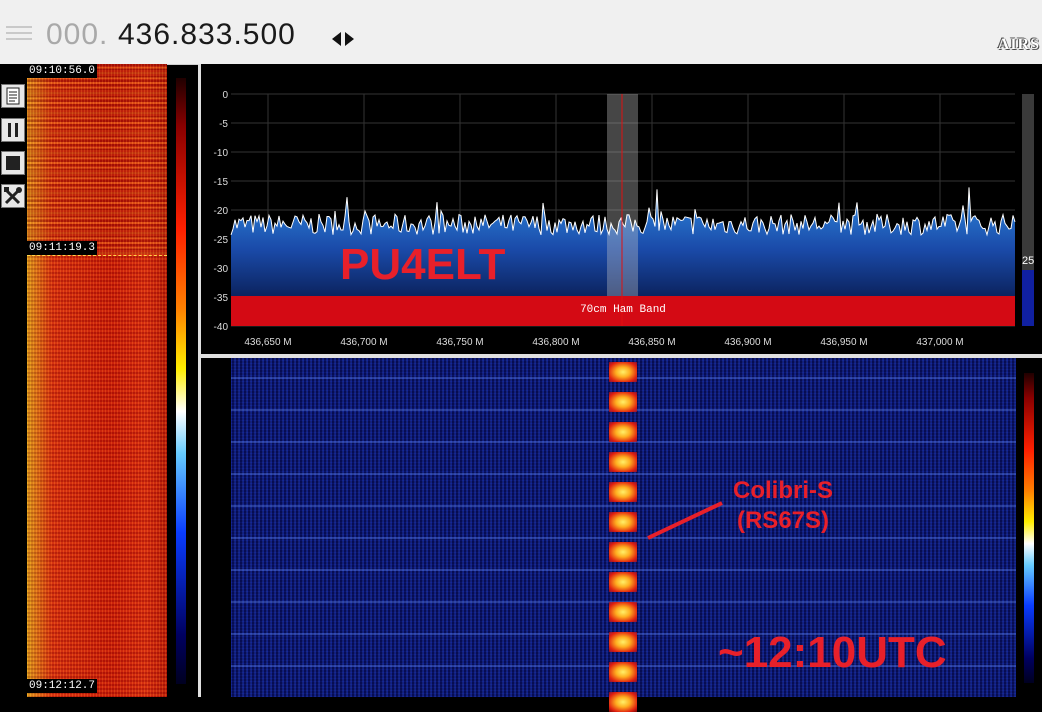 The height and width of the screenshot is (712, 1042). What do you see at coordinates (221, 298) in the screenshot?
I see `y-tick-label: -35` at bounding box center [221, 298].